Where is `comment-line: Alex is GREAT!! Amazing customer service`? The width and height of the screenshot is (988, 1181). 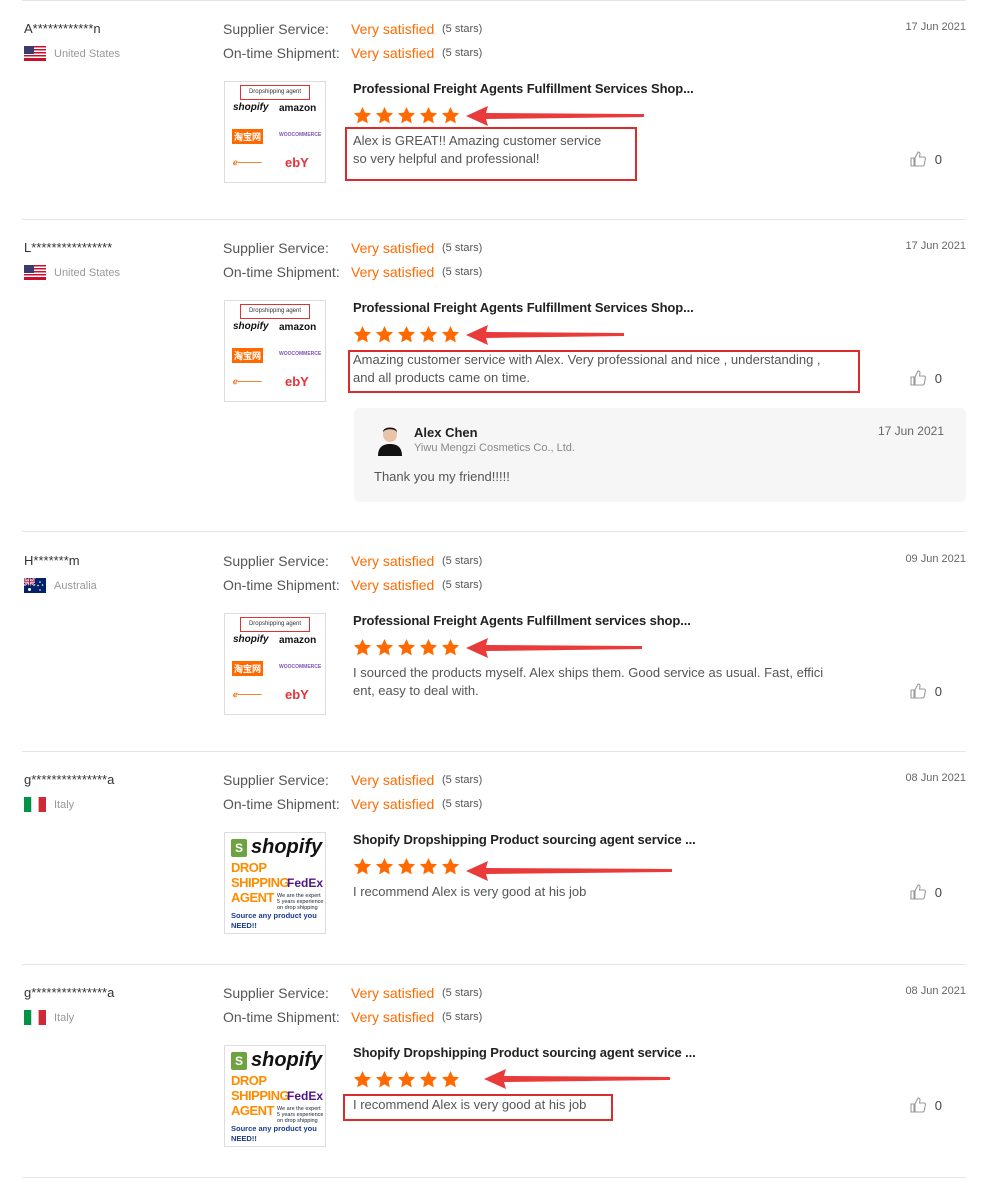
comment-line: Alex is GREAT!! Amazing customer service is located at coordinates (477, 140).